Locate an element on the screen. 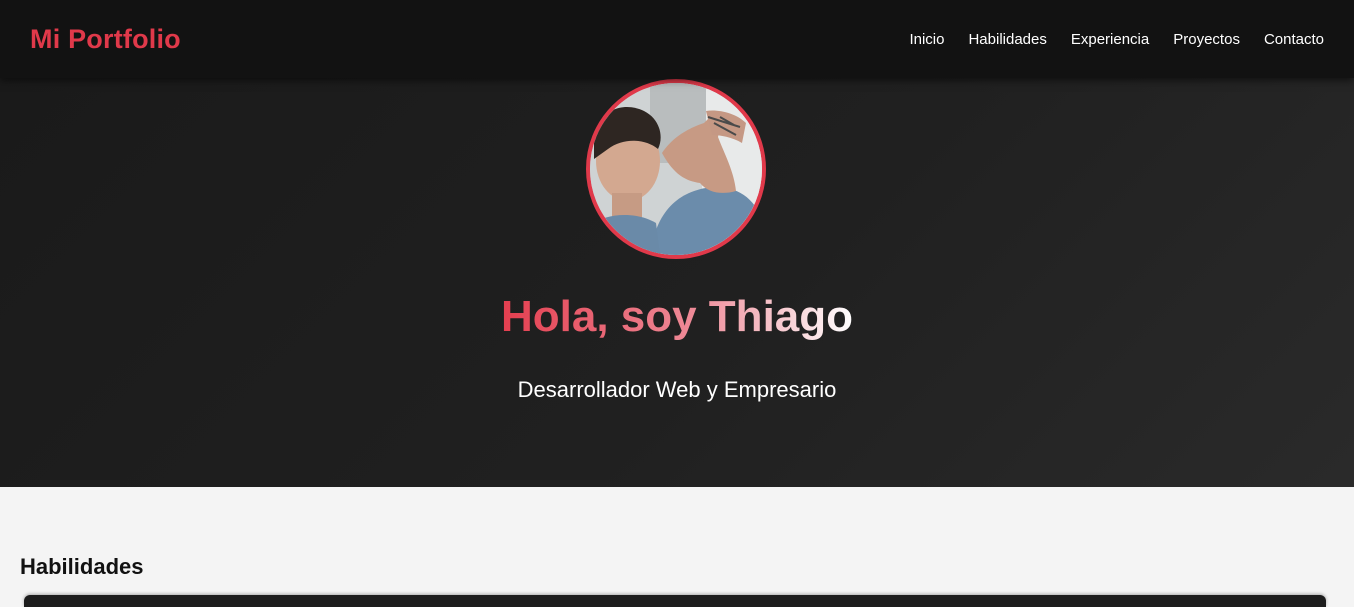 The image size is (1354, 607). nav-link-experiencia: Experiencia is located at coordinates (1110, 39).